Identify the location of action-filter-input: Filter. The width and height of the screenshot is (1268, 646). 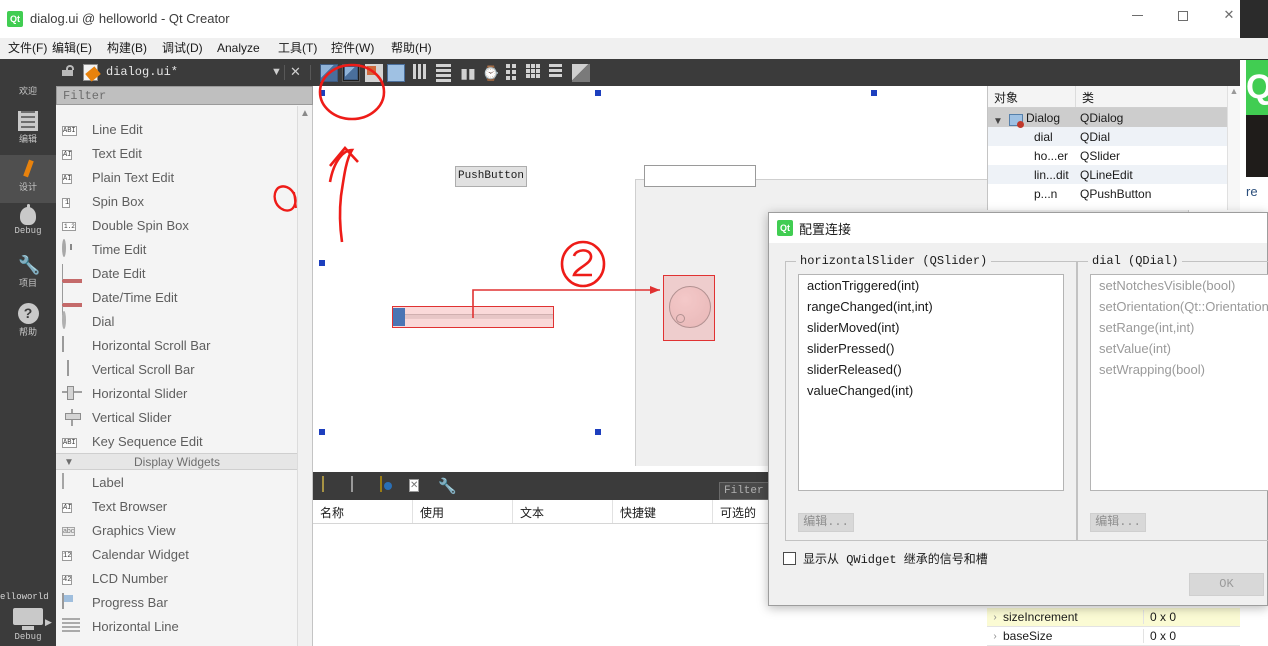
(746, 491).